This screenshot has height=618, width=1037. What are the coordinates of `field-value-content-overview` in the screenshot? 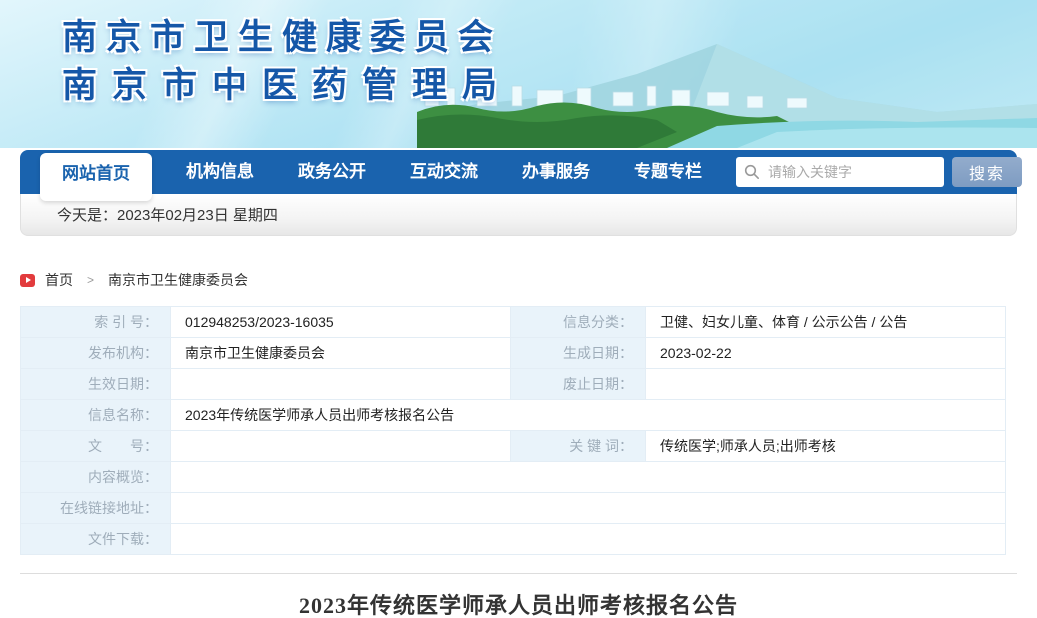 It's located at (588, 477).